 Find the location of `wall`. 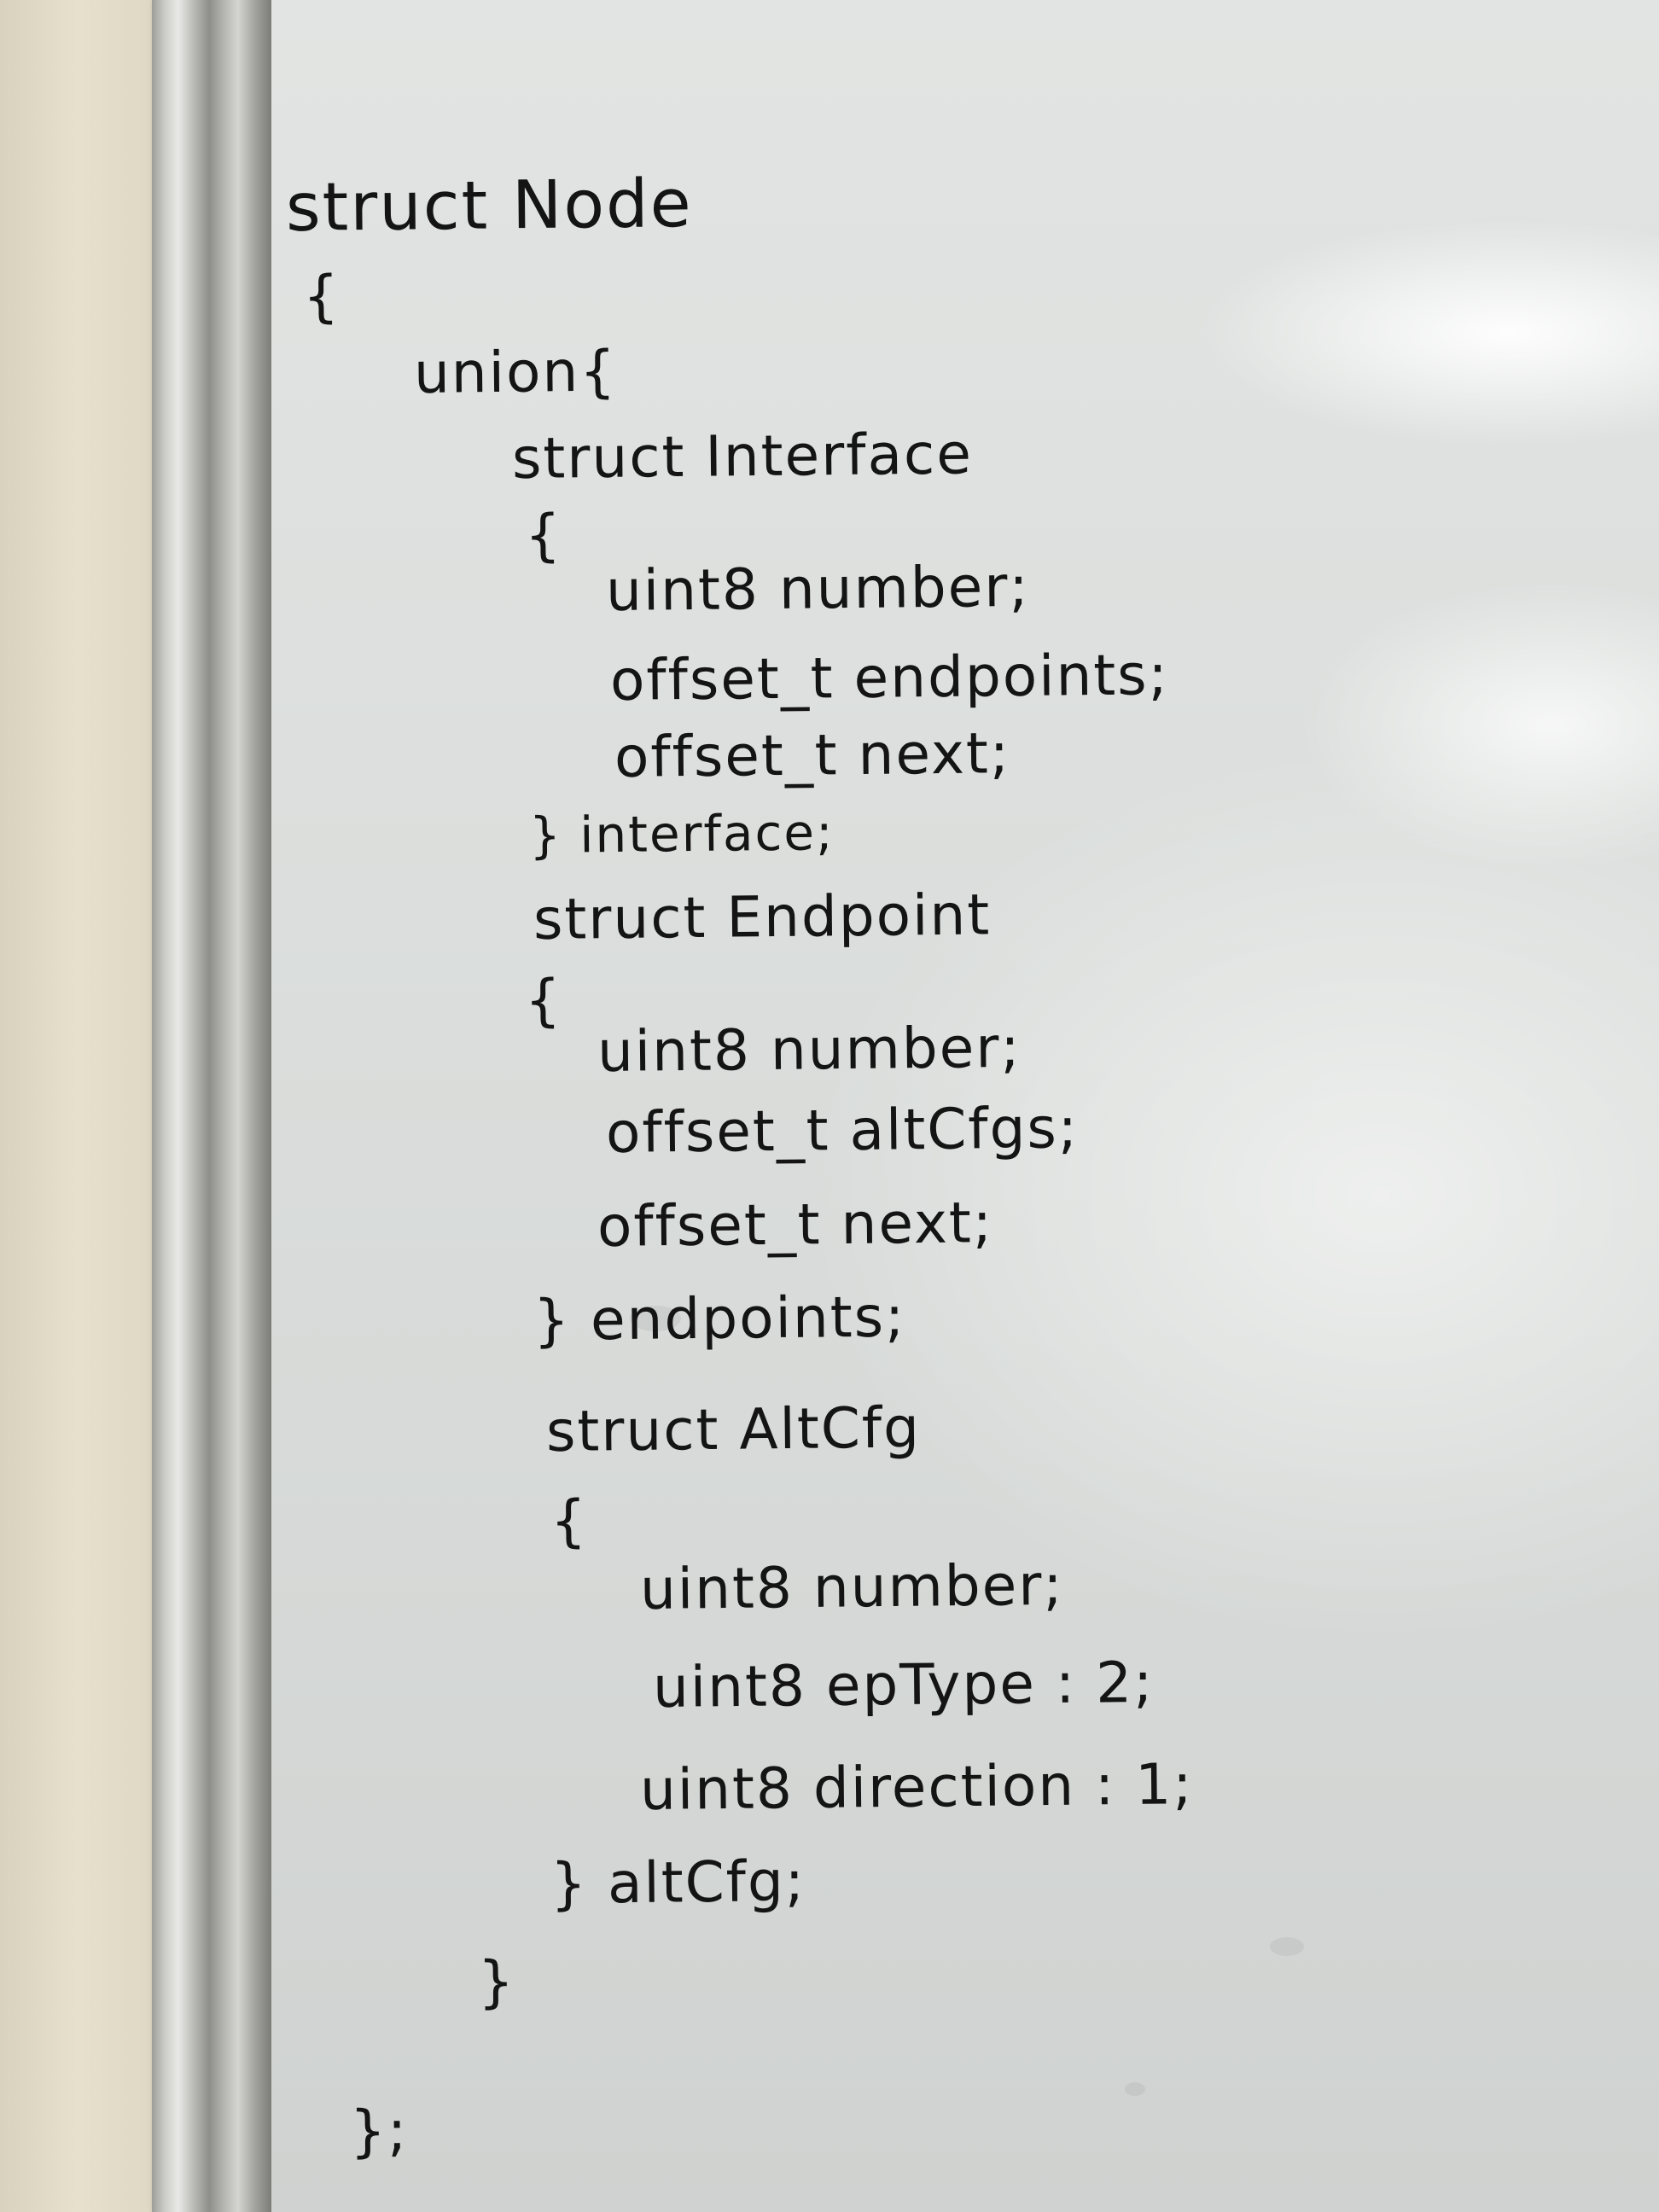

wall is located at coordinates (85, 1106).